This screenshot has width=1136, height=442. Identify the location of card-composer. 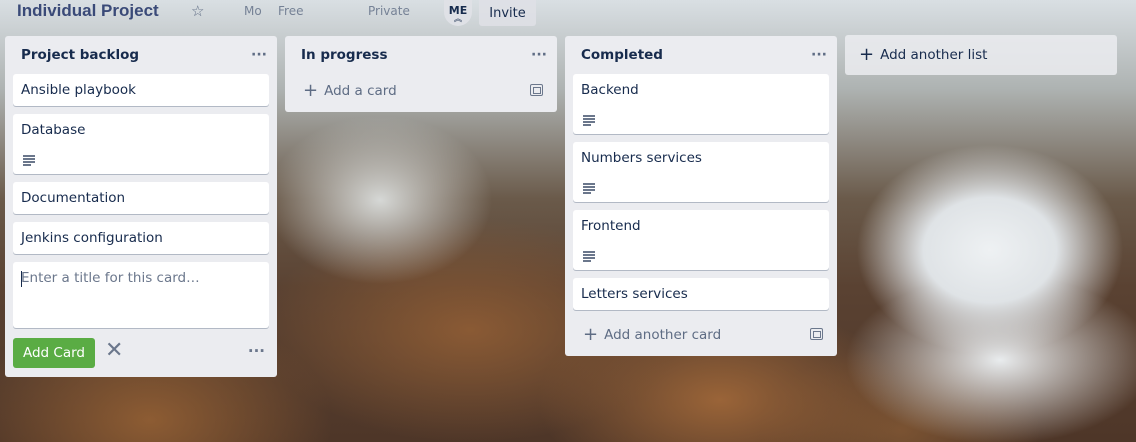
(141, 295).